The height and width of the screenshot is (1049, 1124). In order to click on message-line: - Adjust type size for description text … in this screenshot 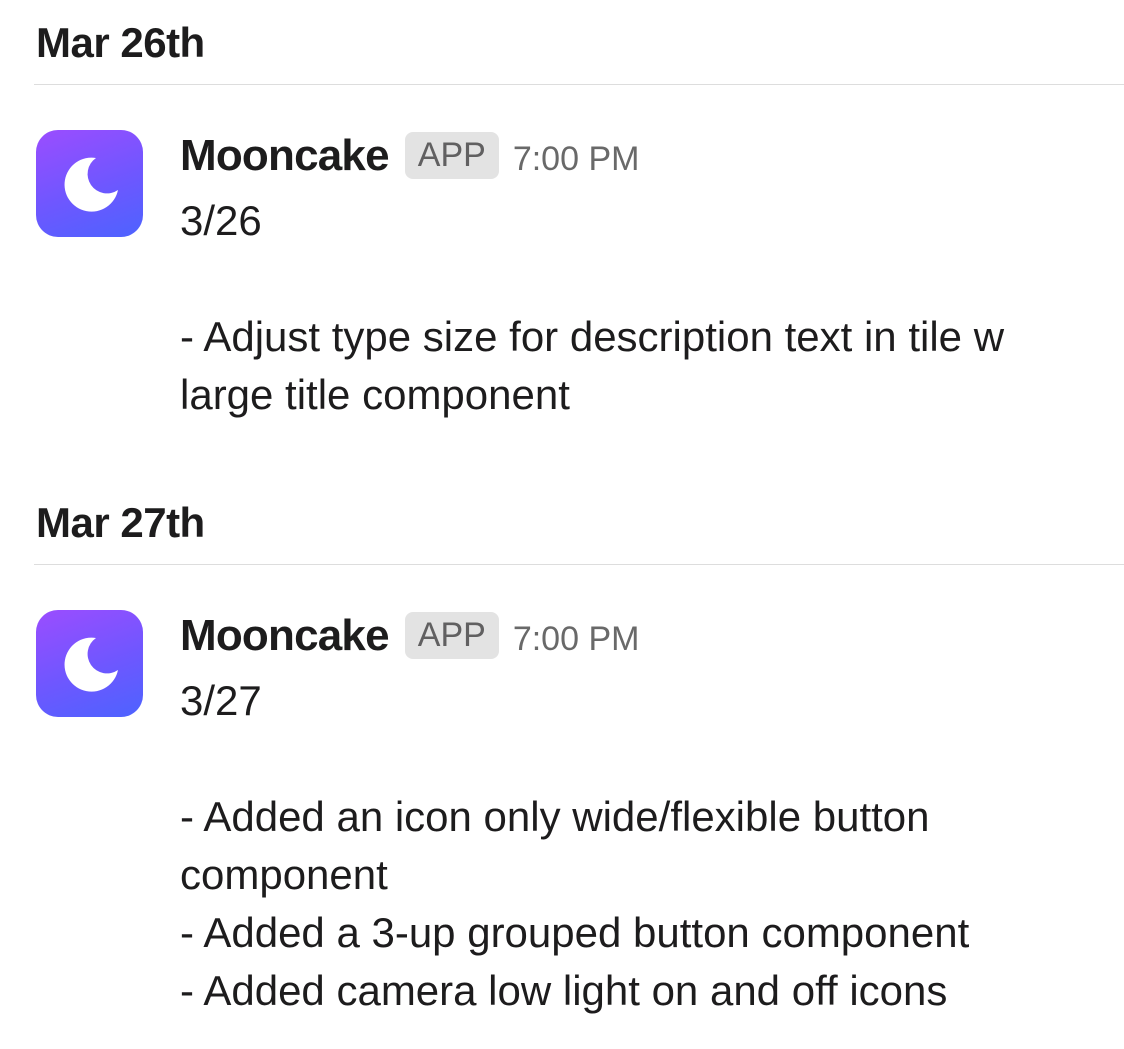, I will do `click(592, 365)`.